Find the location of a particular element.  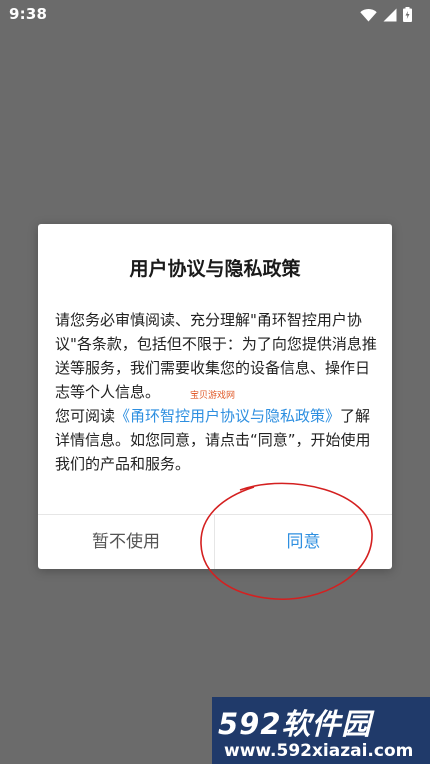

signal-icon is located at coordinates (390, 15).